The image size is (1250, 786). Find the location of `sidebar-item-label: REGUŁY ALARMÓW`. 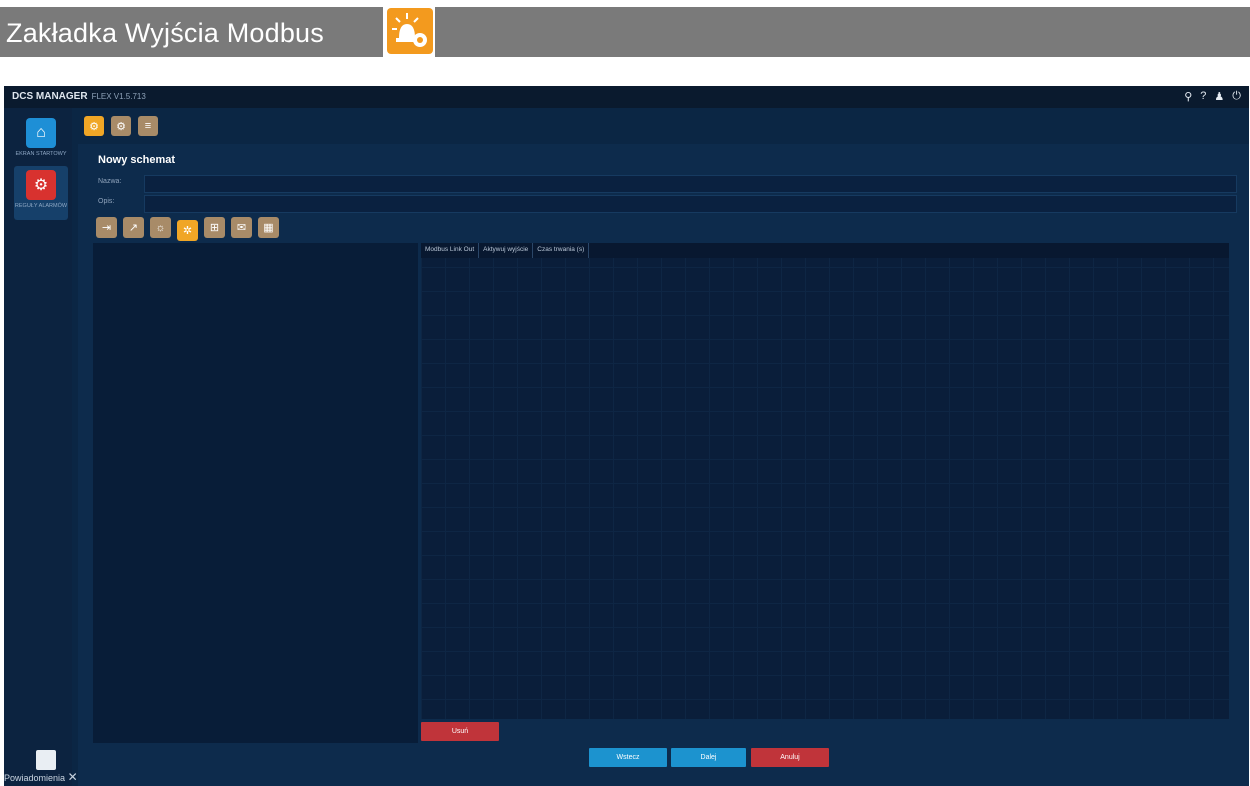

sidebar-item-label: REGUŁY ALARMÓW is located at coordinates (41, 206).